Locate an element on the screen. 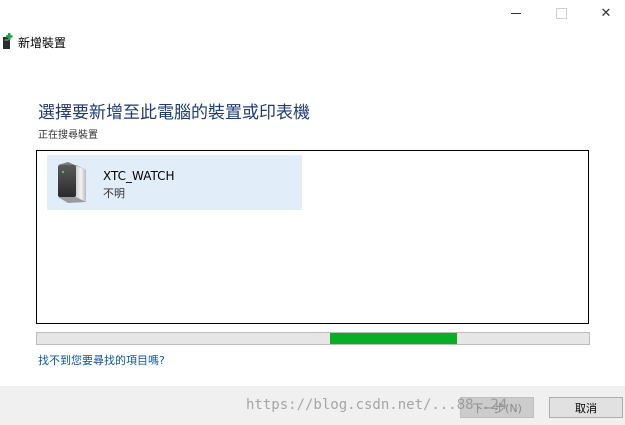 This screenshot has height=425, width=625. close-button: ✕ is located at coordinates (604, 13).